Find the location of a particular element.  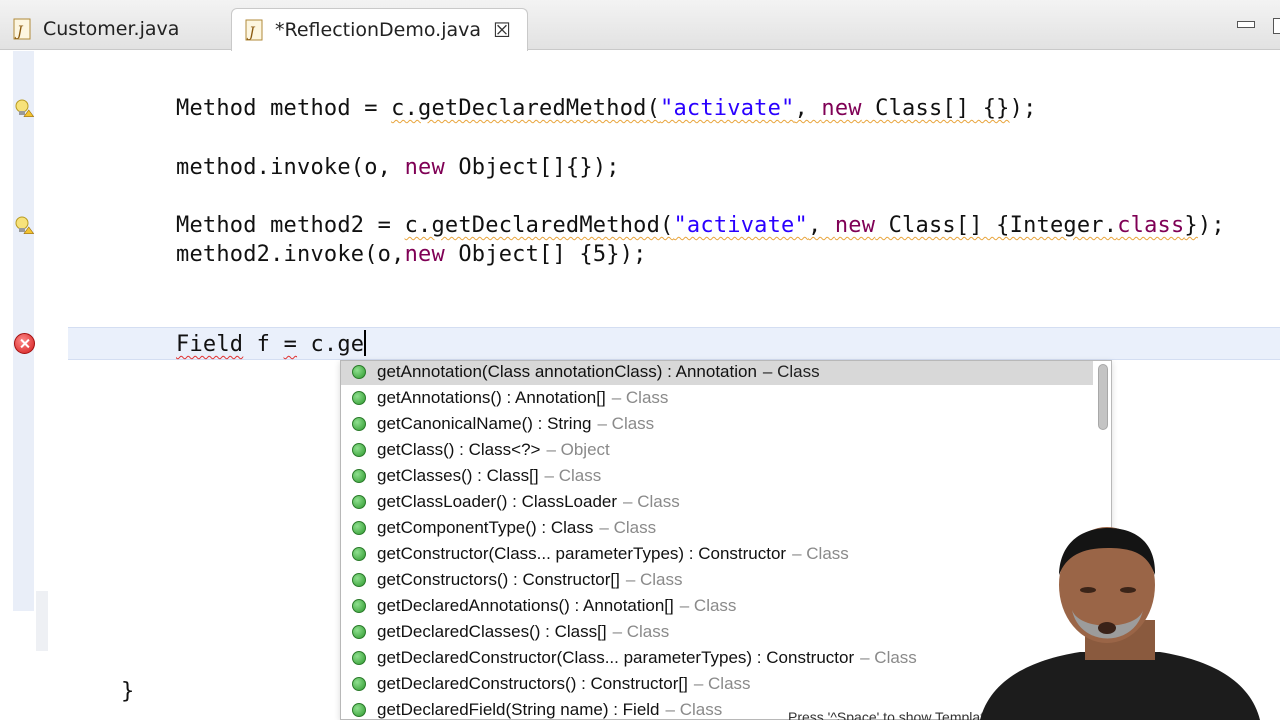

minimize-icon is located at coordinates (1246, 24).